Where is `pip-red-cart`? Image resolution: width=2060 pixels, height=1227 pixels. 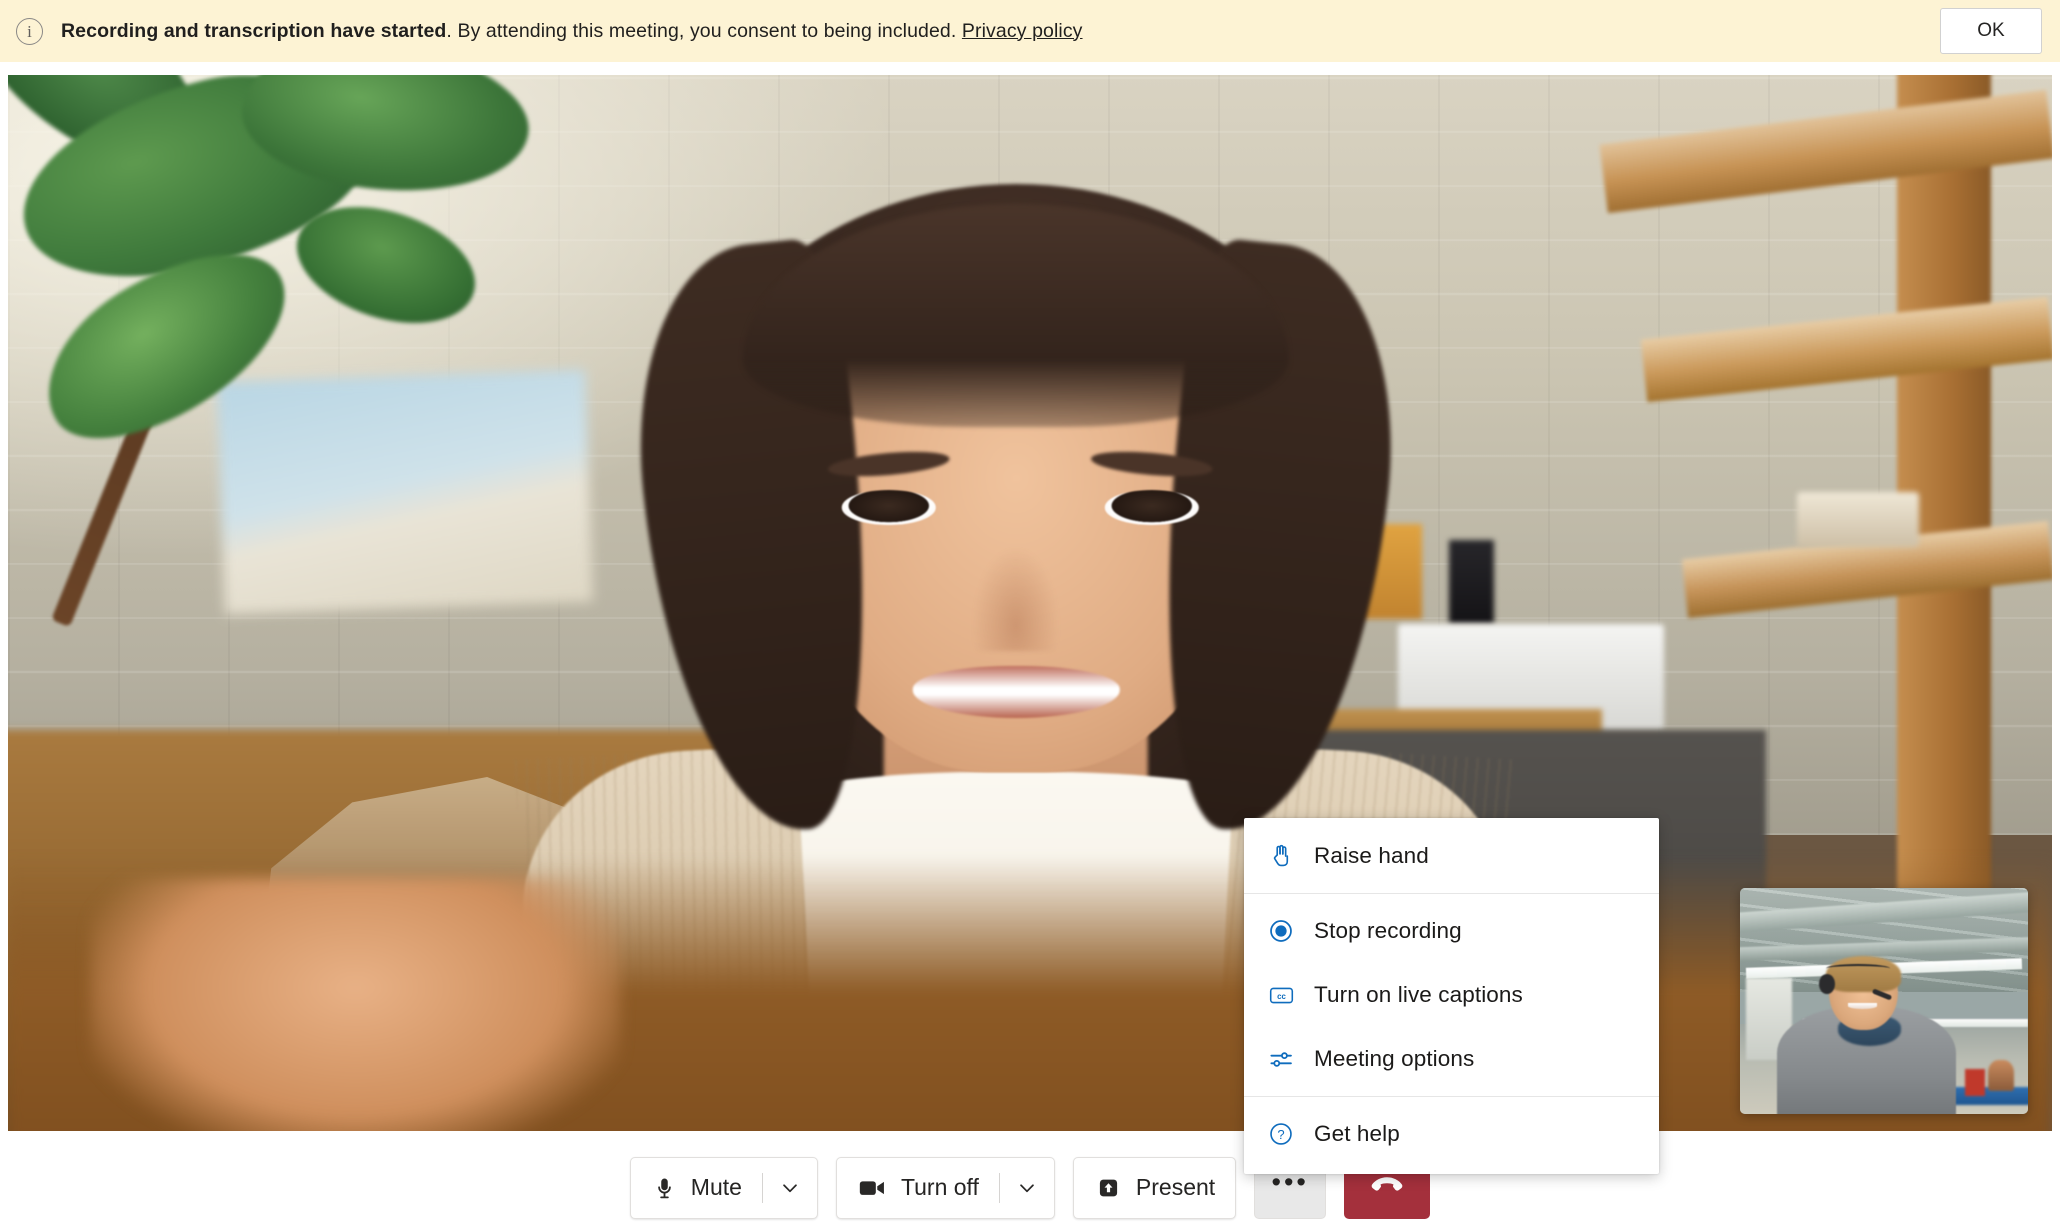 pip-red-cart is located at coordinates (1974, 1082).